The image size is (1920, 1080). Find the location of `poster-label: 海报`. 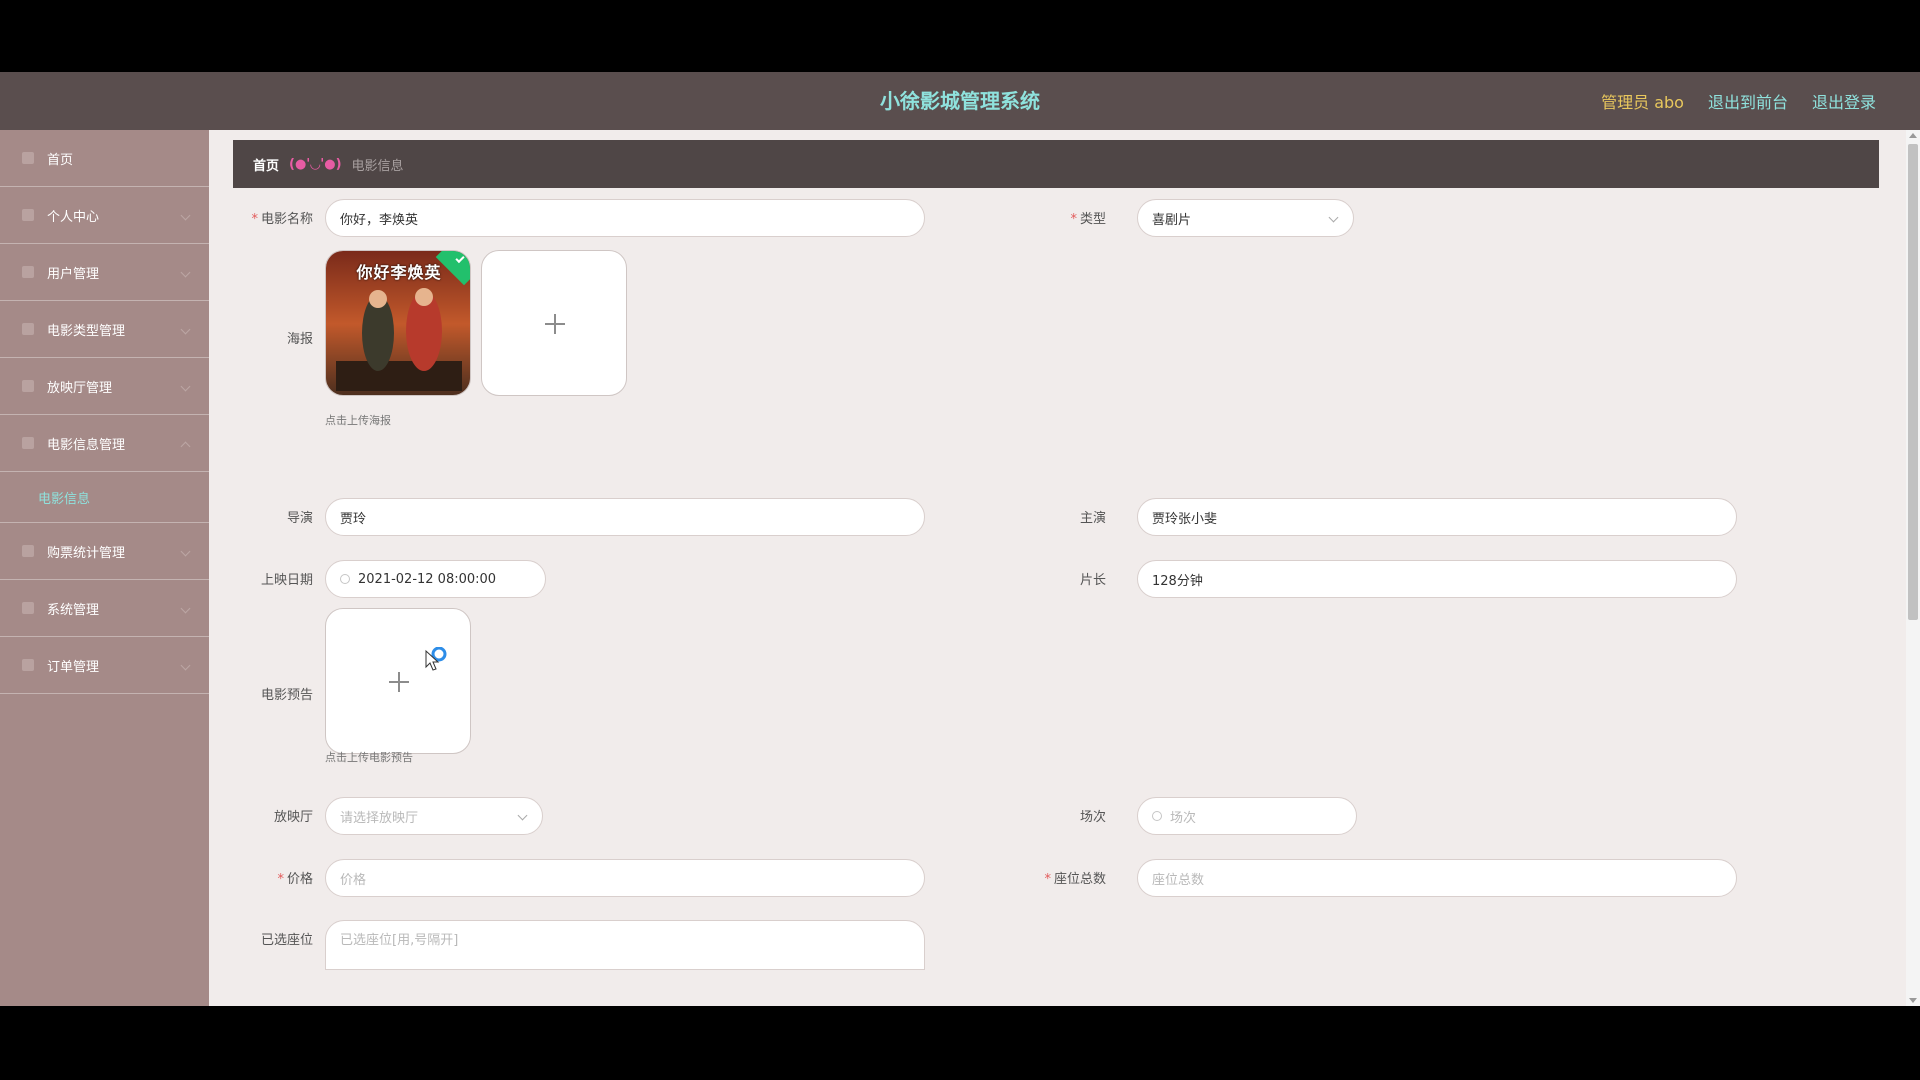

poster-label: 海报 is located at coordinates (299, 339).